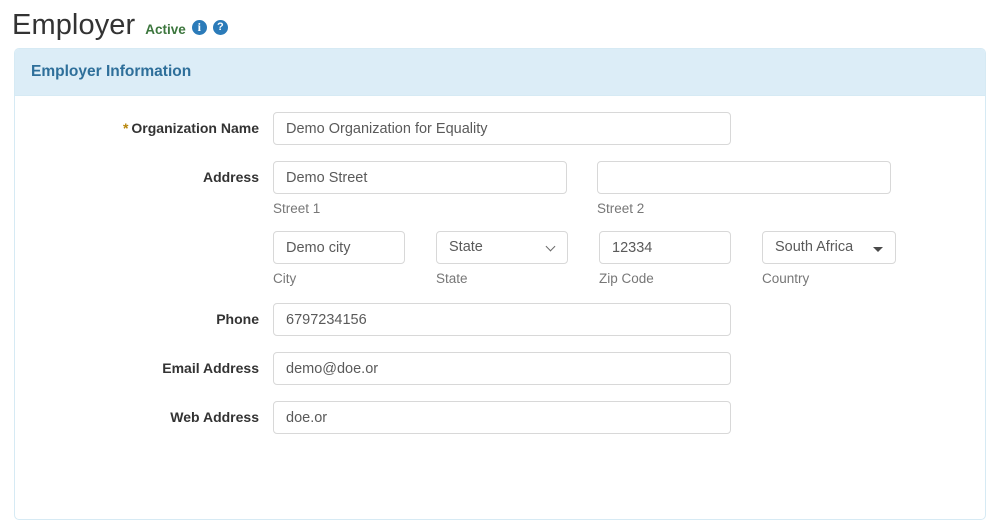 This screenshot has height=528, width=1000. I want to click on country-select-value: South Africa, so click(814, 247).